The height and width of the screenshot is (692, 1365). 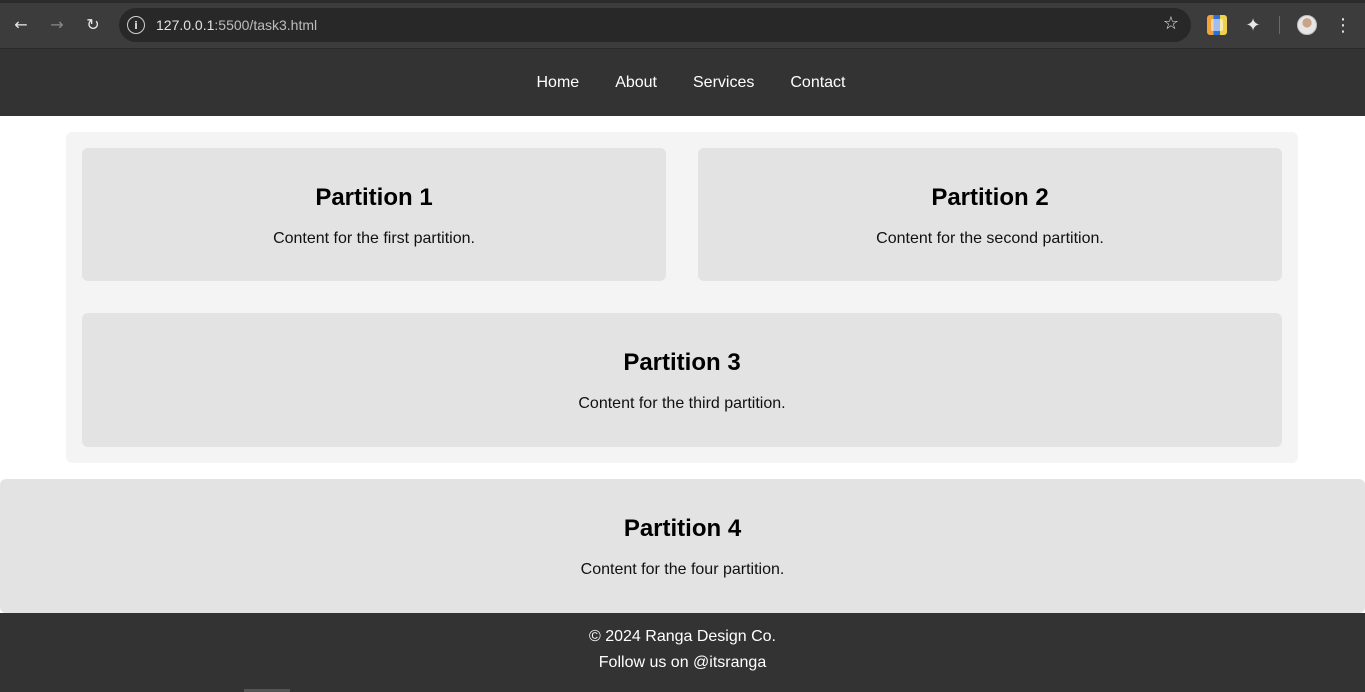 What do you see at coordinates (682, 569) in the screenshot?
I see `partition-text: Content for the four partition.` at bounding box center [682, 569].